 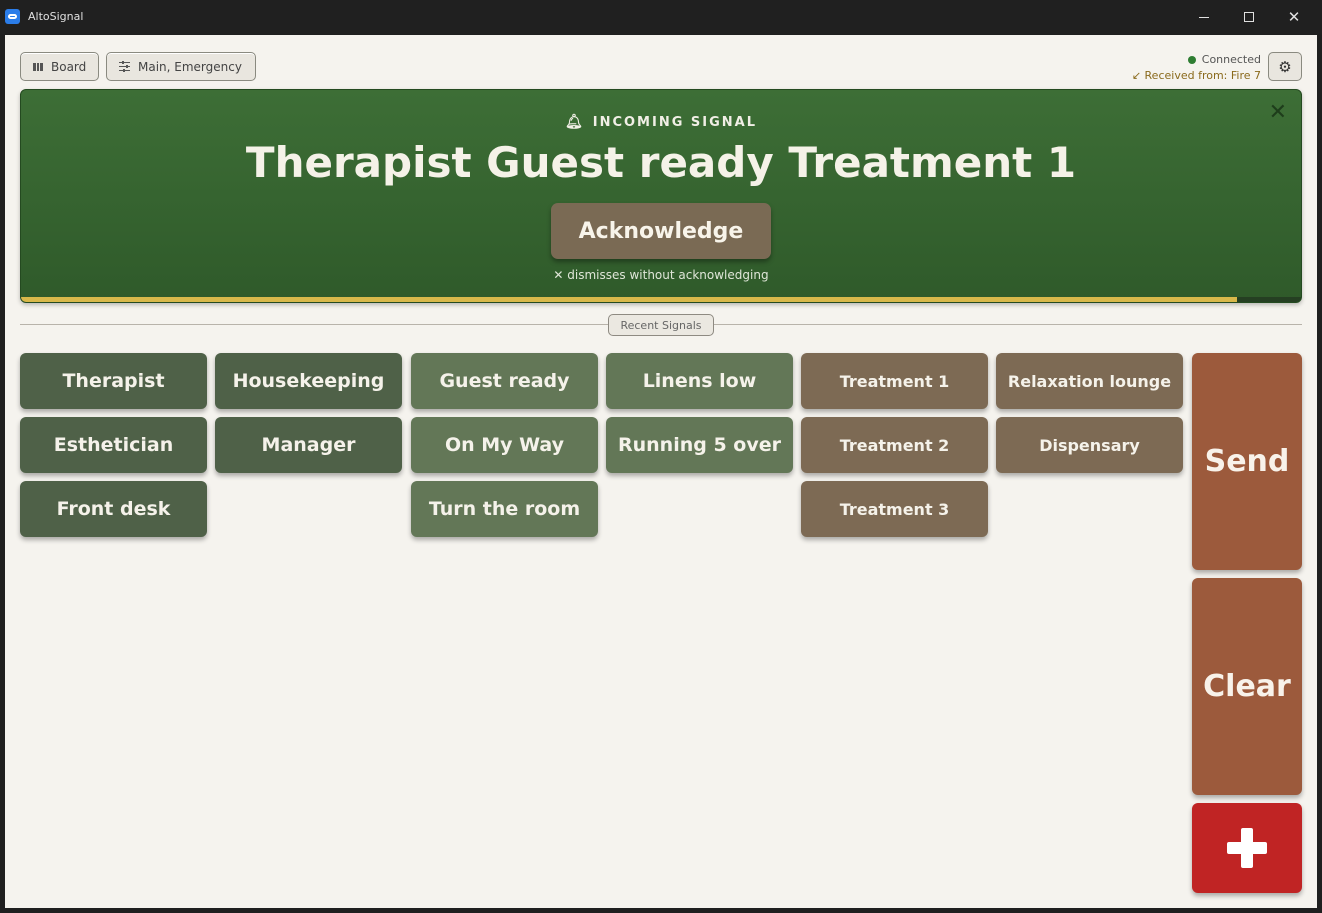 I want to click on settings-button: ⚙, so click(x=1285, y=66).